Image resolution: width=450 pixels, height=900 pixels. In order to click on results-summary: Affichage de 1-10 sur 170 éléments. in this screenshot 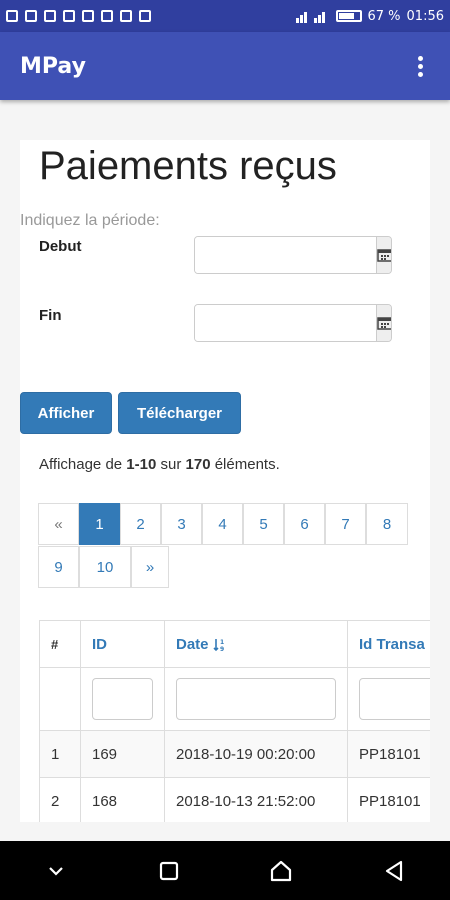, I will do `click(159, 464)`.